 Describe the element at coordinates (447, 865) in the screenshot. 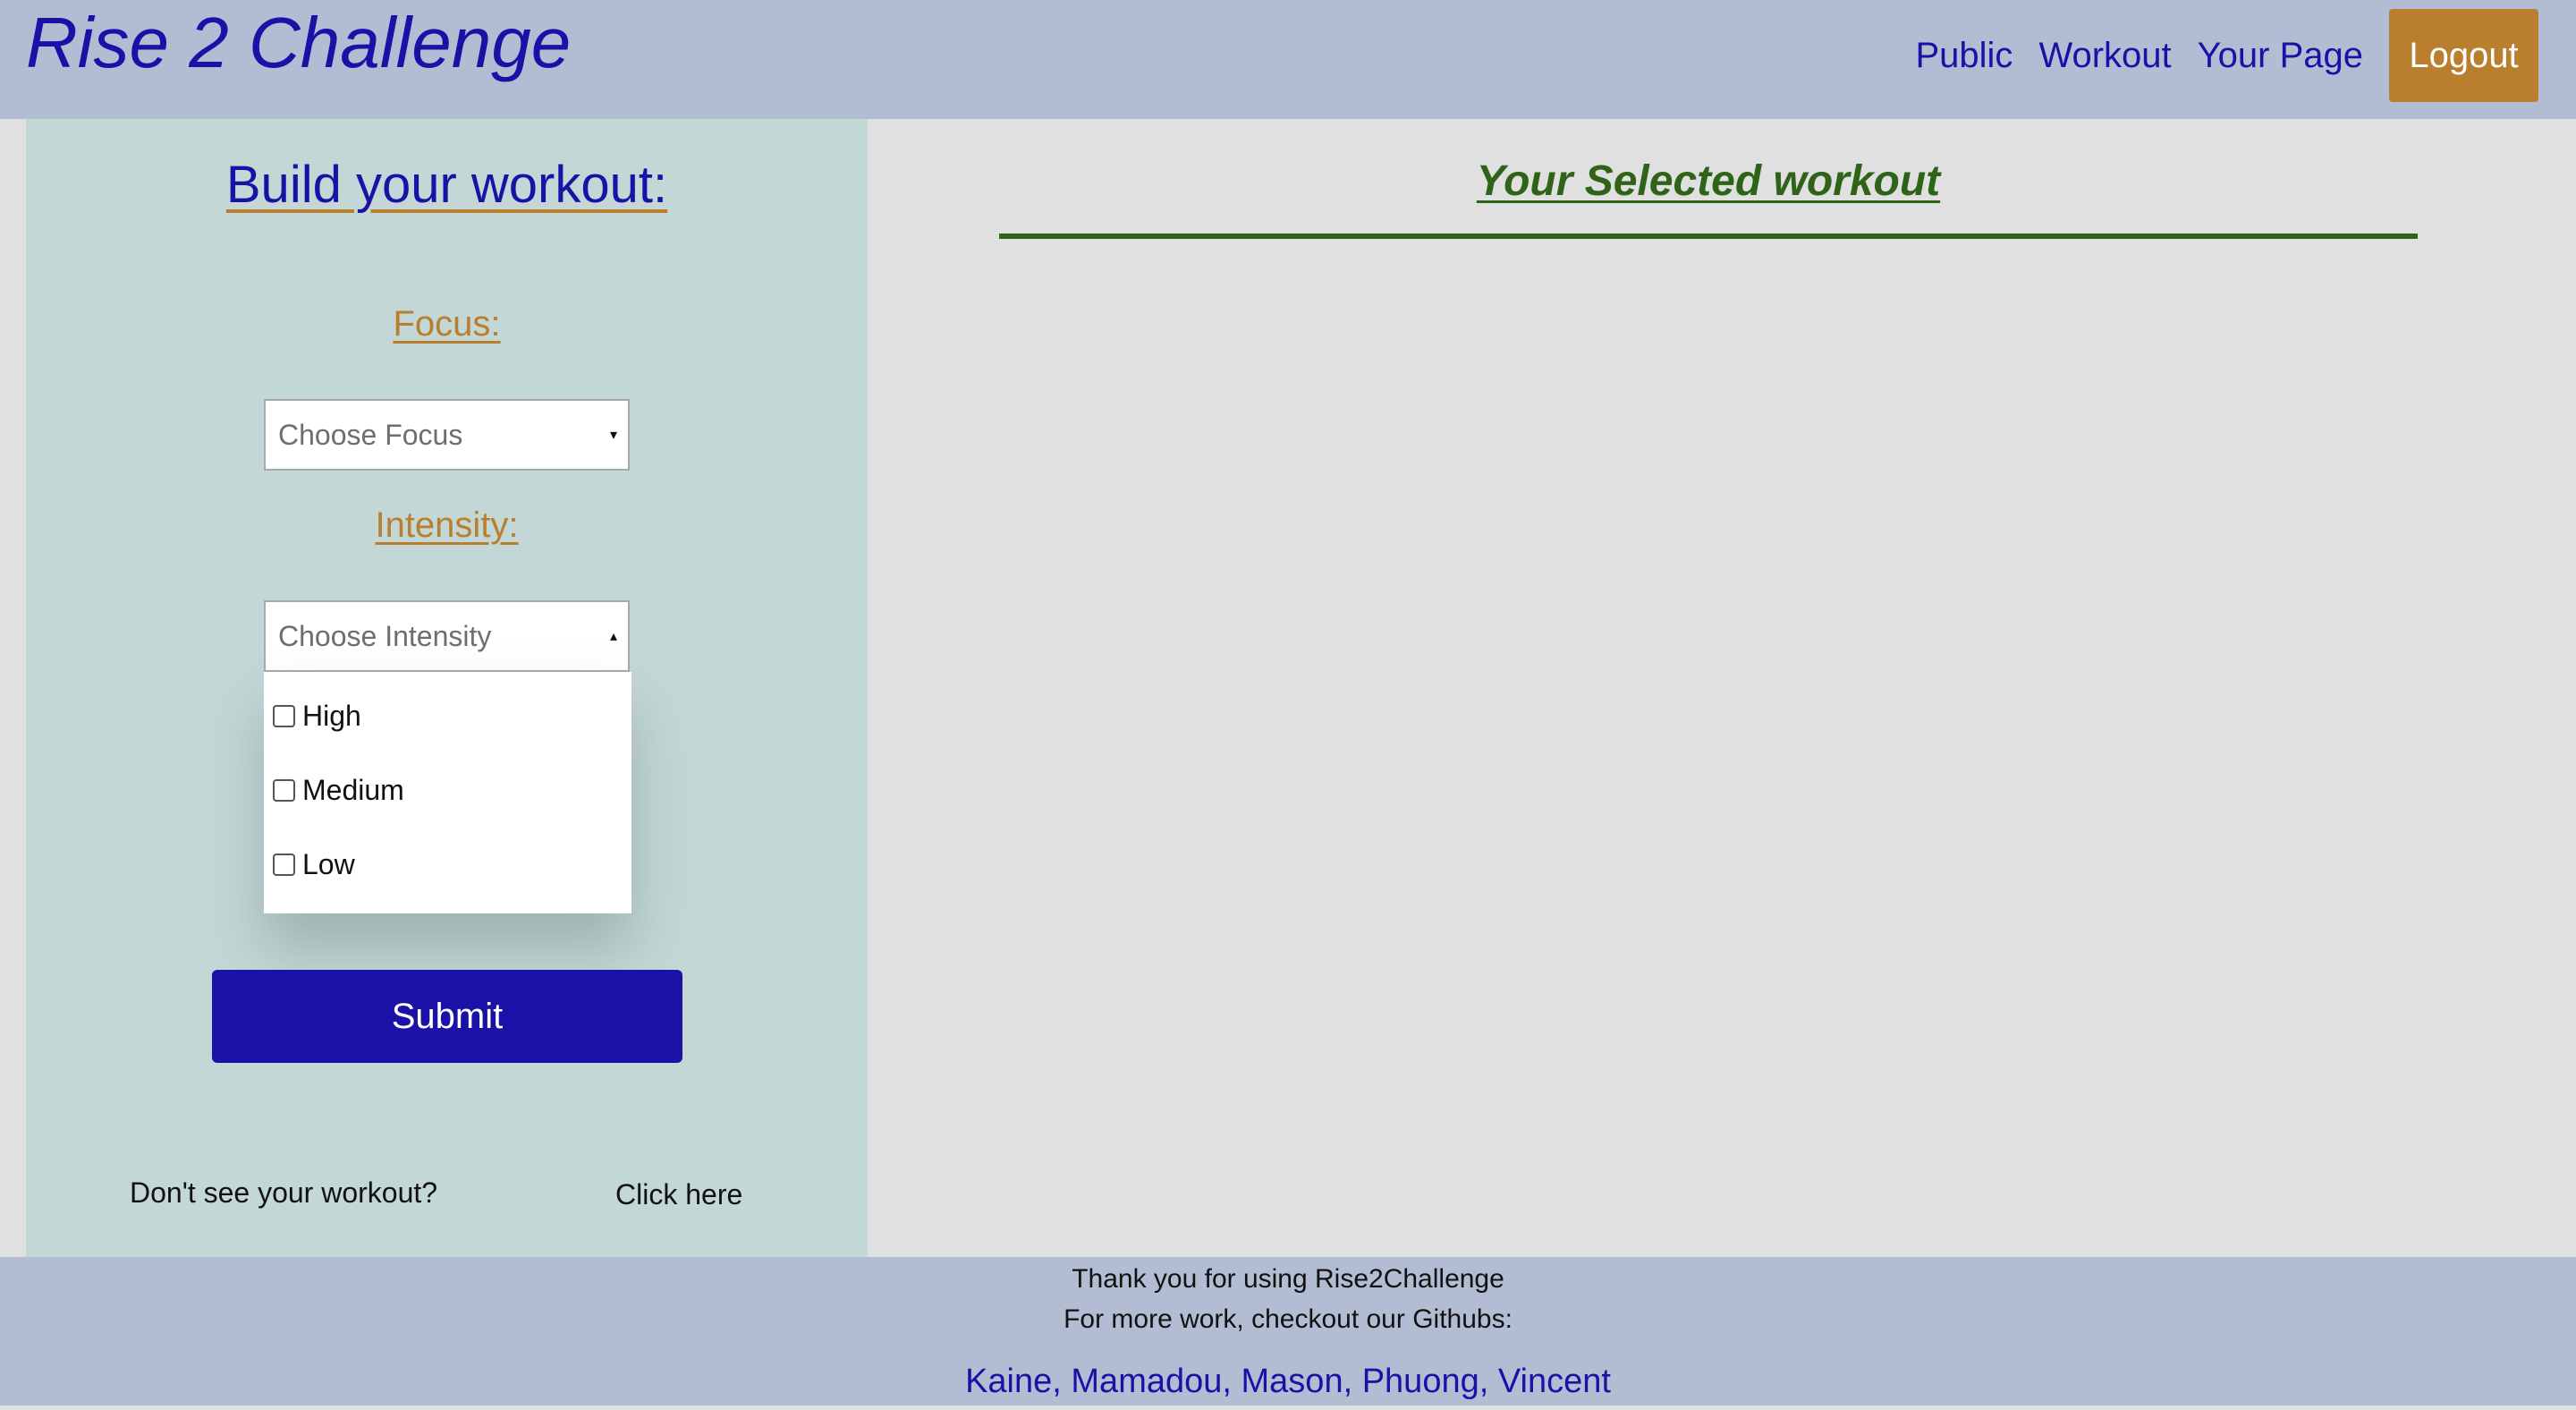

I see `intensity-option-low: Low` at that location.